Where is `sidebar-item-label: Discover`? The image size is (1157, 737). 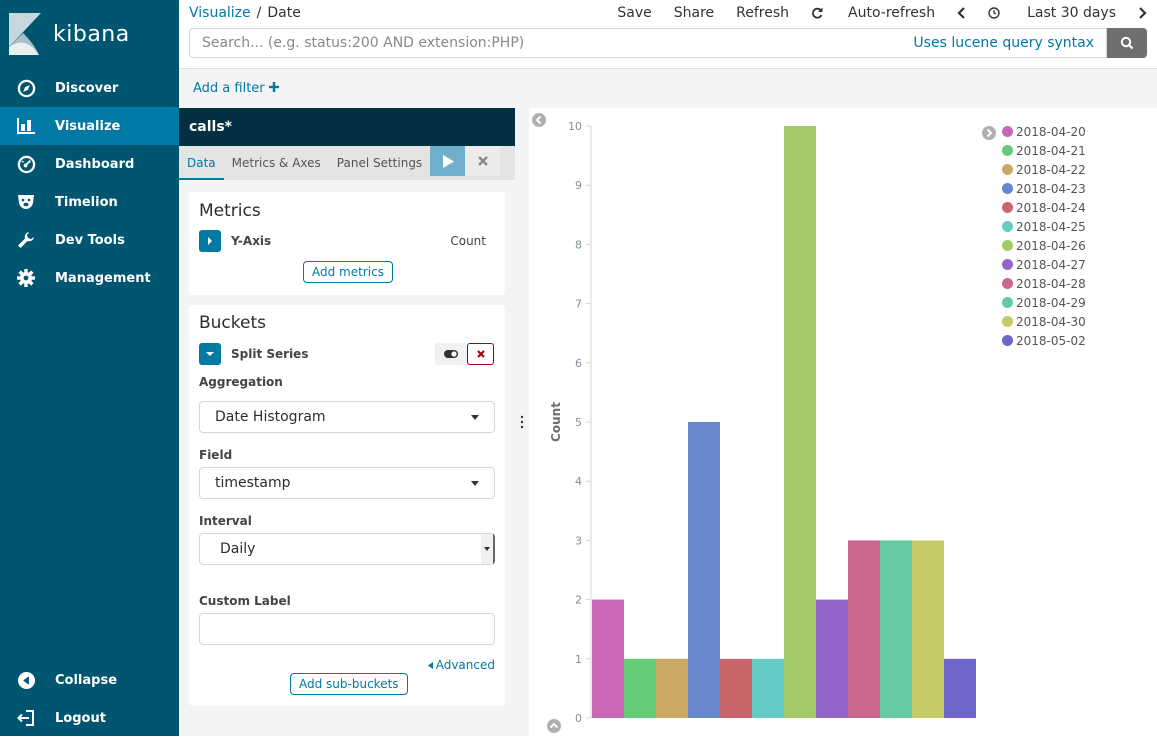
sidebar-item-label: Discover is located at coordinates (87, 88).